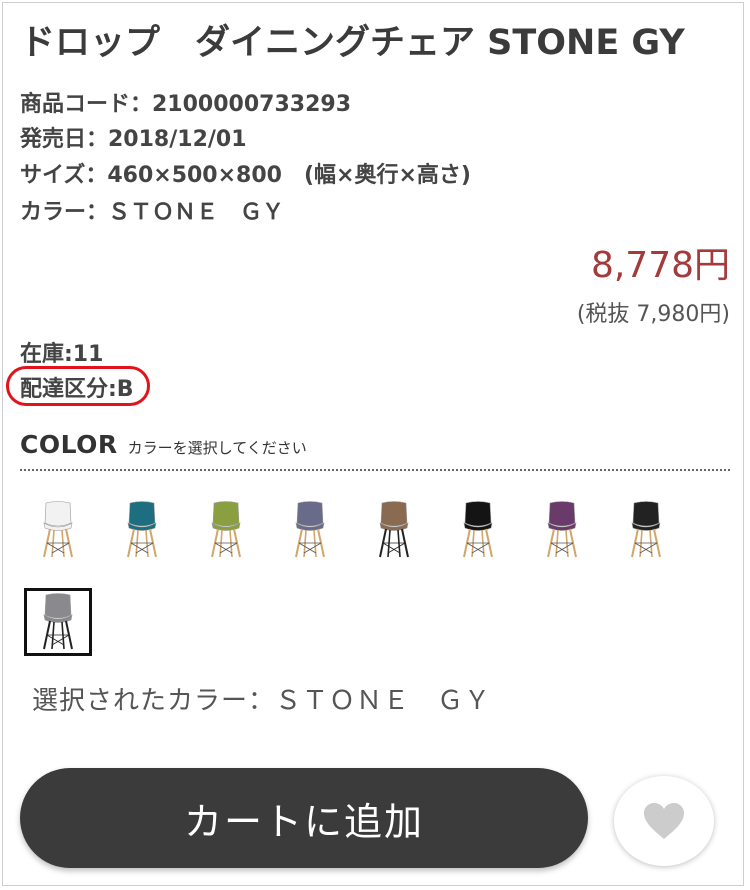 The image size is (750, 890). What do you see at coordinates (133, 139) in the screenshot?
I see `release-date: 発売日：2018/12/01` at bounding box center [133, 139].